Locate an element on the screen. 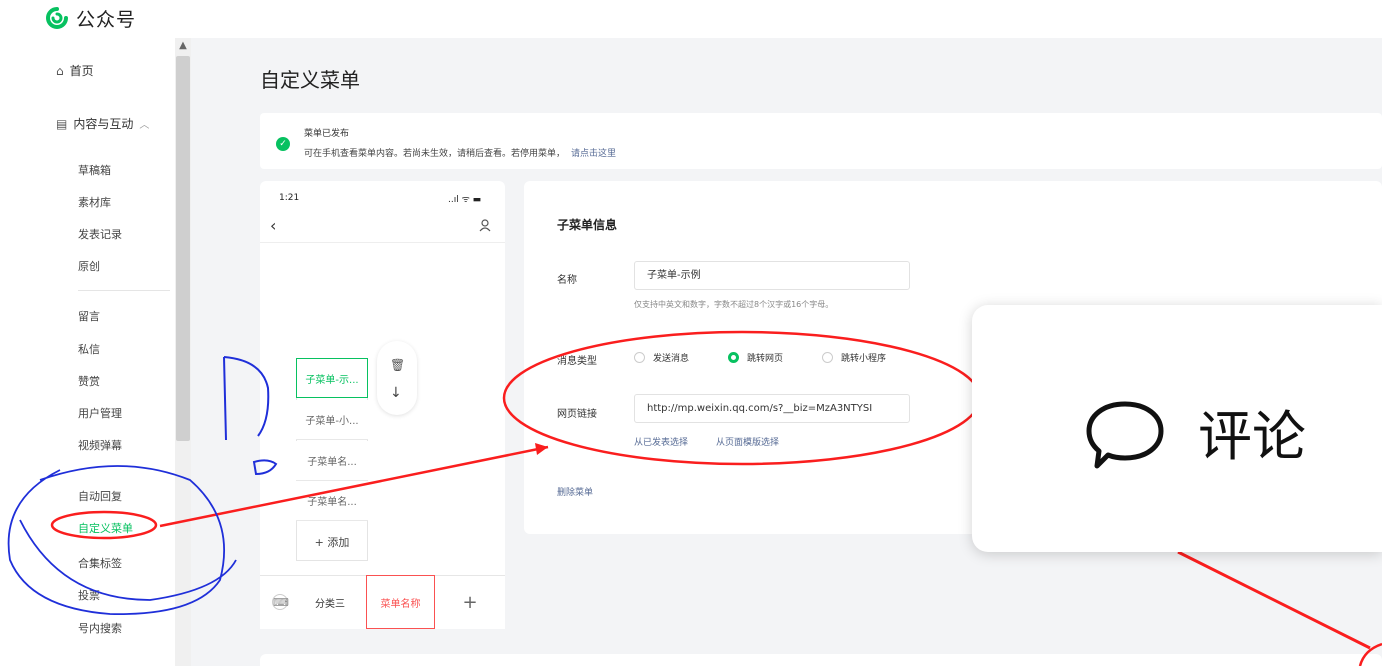 The height and width of the screenshot is (666, 1382). add-menu-button: + is located at coordinates (470, 602).